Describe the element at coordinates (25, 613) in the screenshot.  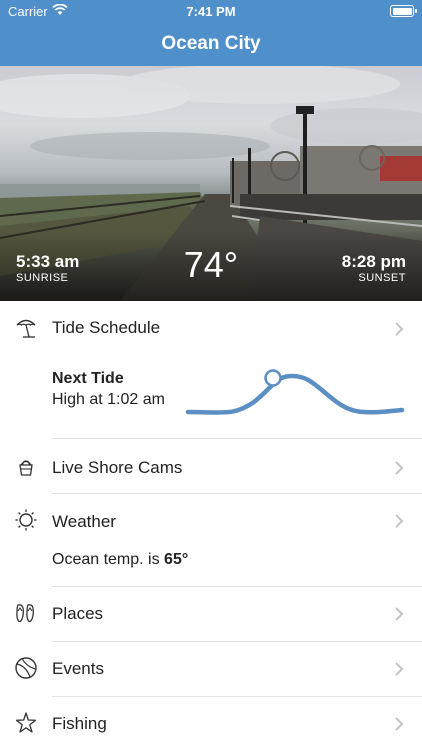
I see `flip-flops-icon` at that location.